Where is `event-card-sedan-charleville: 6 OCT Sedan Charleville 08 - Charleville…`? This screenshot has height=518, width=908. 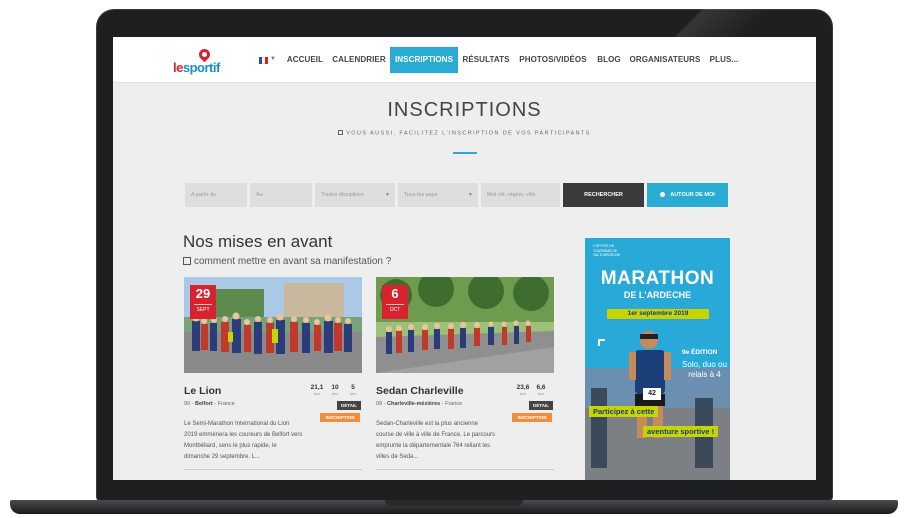
event-card-sedan-charleville: 6 OCT Sedan Charleville 08 - Charleville… is located at coordinates (465, 378).